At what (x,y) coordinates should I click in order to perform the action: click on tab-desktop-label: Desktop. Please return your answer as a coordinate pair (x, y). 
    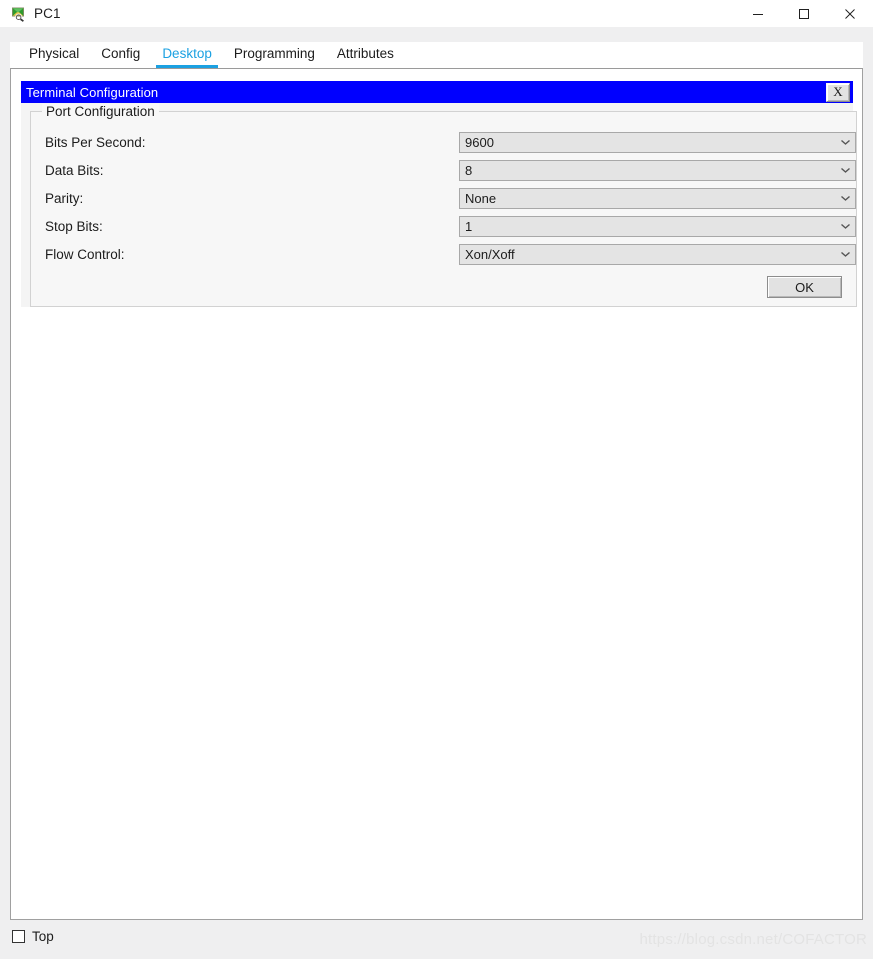
    Looking at the image, I should click on (187, 53).